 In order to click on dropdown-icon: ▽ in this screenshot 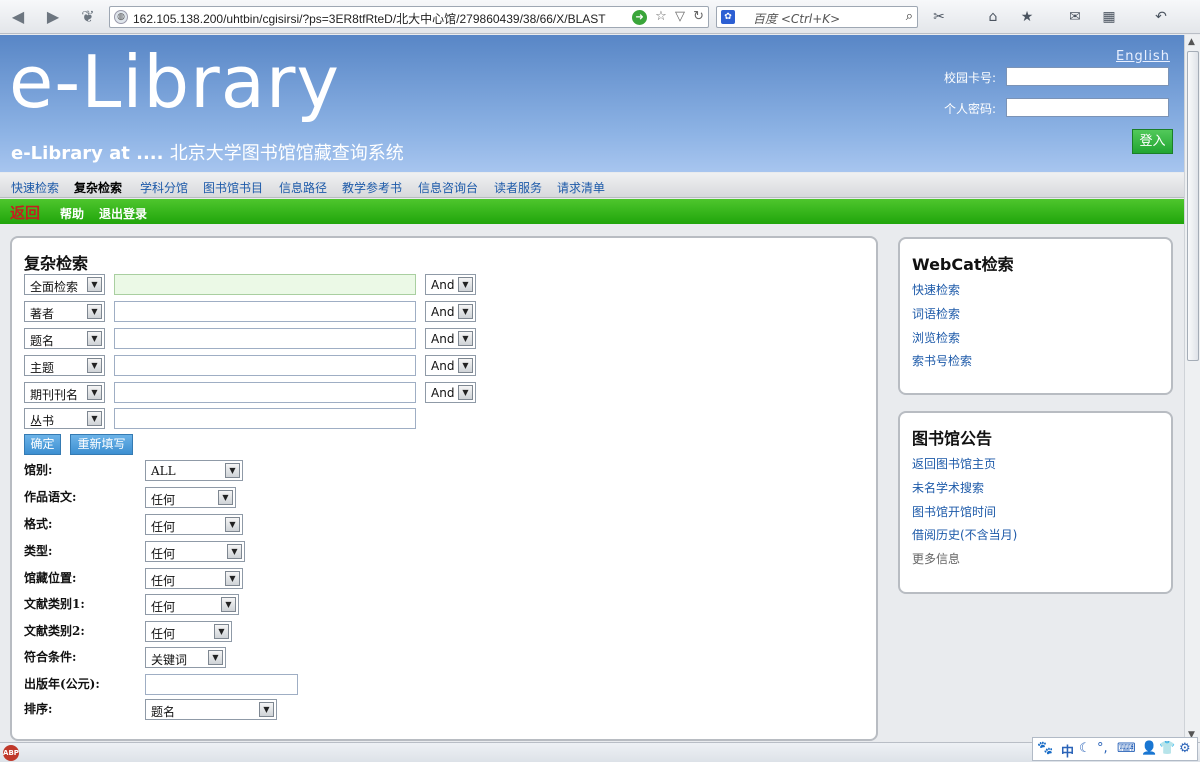, I will do `click(680, 16)`.